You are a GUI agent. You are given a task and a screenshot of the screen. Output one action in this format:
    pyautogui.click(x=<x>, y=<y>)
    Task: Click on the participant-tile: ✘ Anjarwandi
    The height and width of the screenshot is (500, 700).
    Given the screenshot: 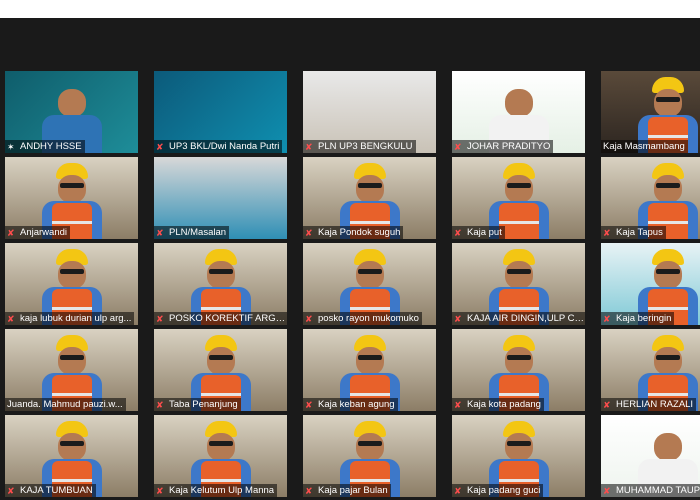 What is the action you would take?
    pyautogui.click(x=71, y=198)
    